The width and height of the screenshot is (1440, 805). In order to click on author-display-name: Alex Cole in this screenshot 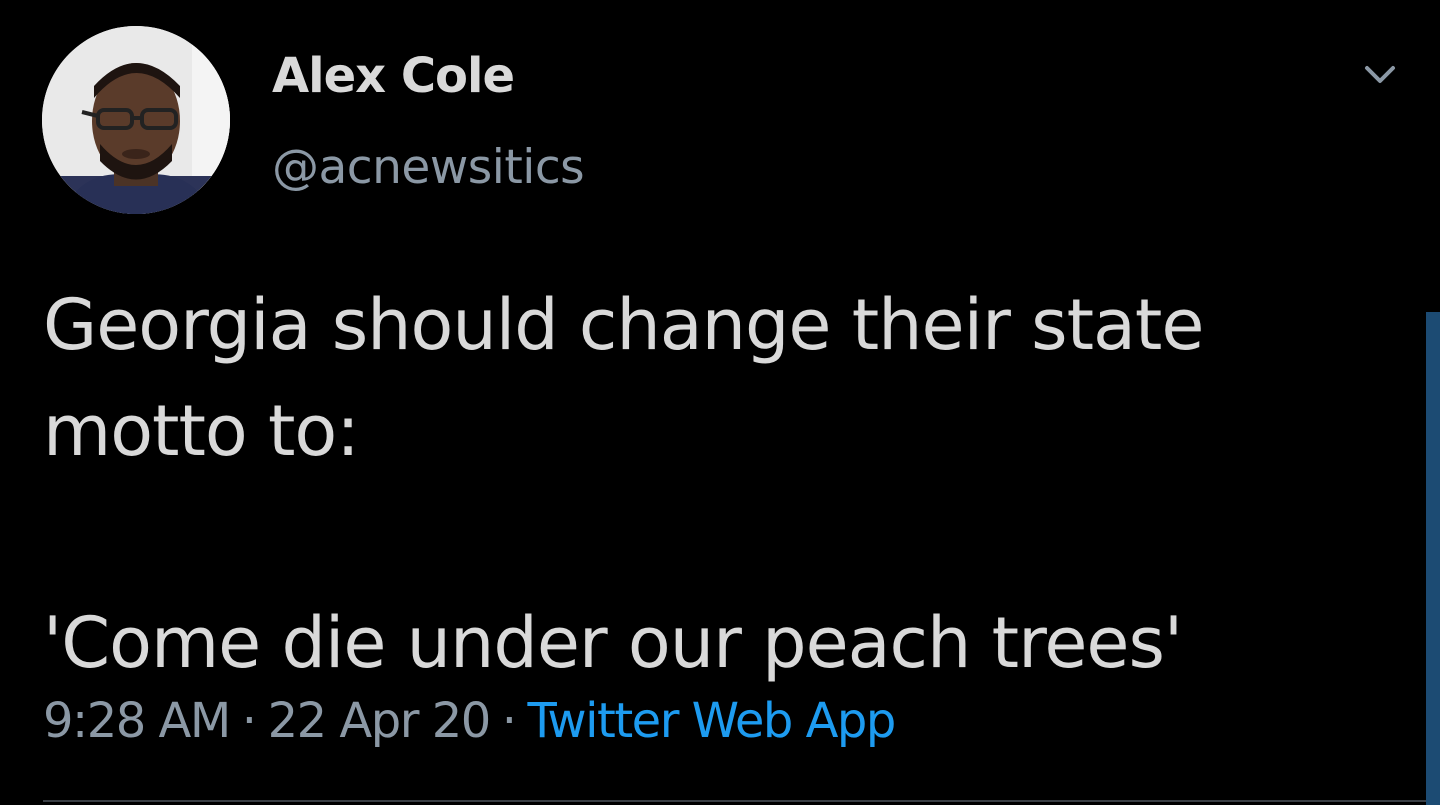, I will do `click(393, 76)`.